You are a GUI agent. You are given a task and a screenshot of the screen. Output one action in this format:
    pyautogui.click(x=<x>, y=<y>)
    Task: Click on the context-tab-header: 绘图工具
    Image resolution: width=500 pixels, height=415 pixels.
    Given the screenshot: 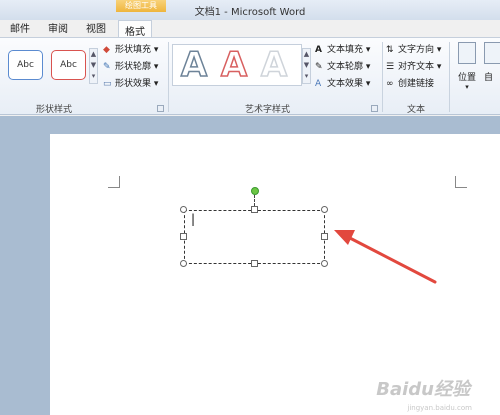 What is the action you would take?
    pyautogui.click(x=141, y=6)
    